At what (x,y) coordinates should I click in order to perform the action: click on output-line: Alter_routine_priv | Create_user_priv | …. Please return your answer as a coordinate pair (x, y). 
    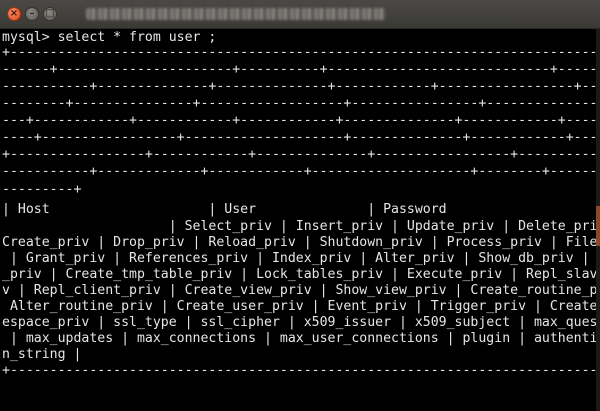
    Looking at the image, I should click on (301, 306).